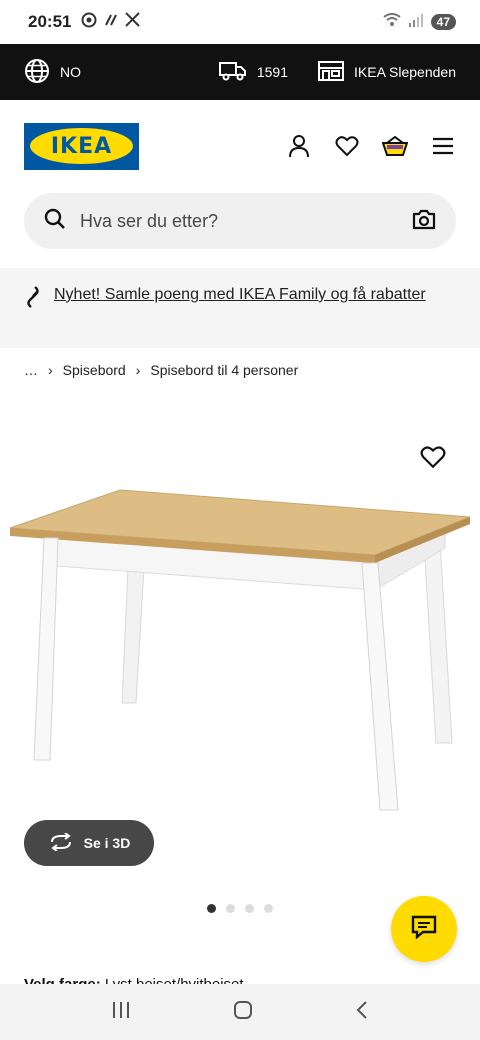  What do you see at coordinates (70, 72) in the screenshot?
I see `language-label: NO` at bounding box center [70, 72].